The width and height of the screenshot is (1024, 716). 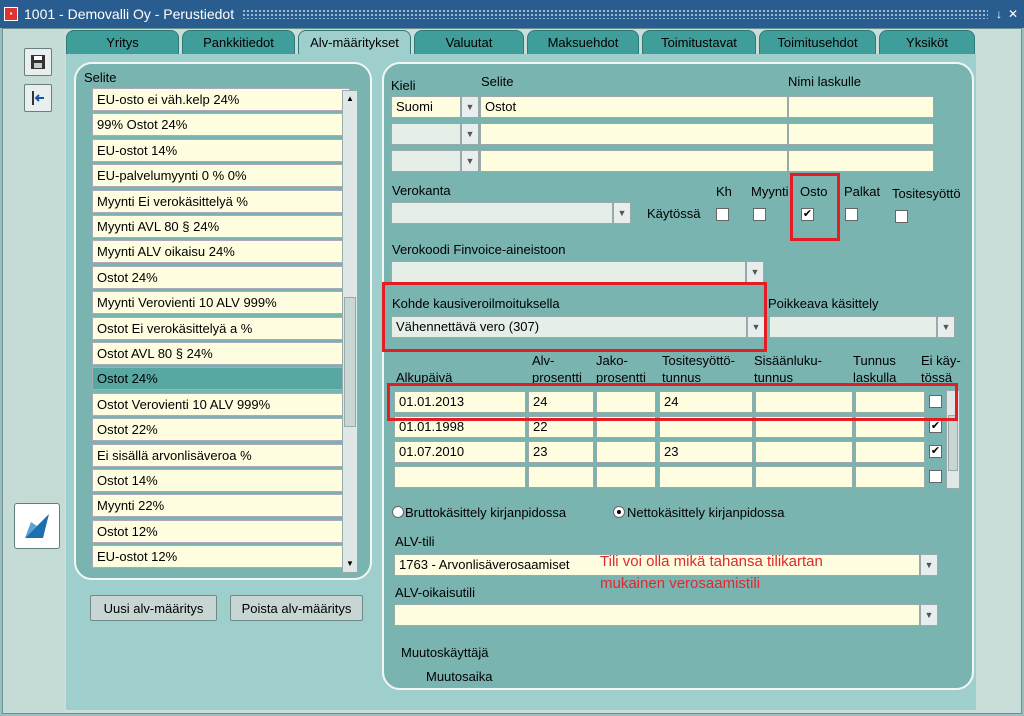 What do you see at coordinates (221, 353) in the screenshot?
I see `list-item: Ostot AVL 80 § 24%` at bounding box center [221, 353].